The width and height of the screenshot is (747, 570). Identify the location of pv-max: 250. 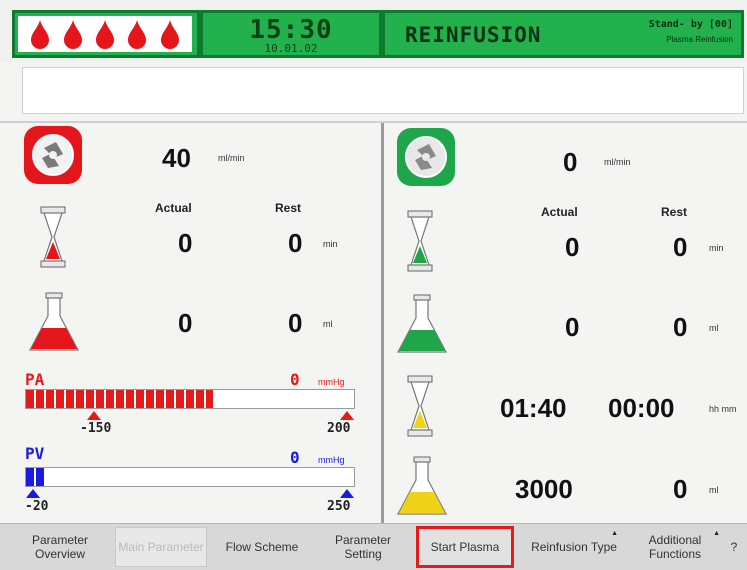
(339, 506).